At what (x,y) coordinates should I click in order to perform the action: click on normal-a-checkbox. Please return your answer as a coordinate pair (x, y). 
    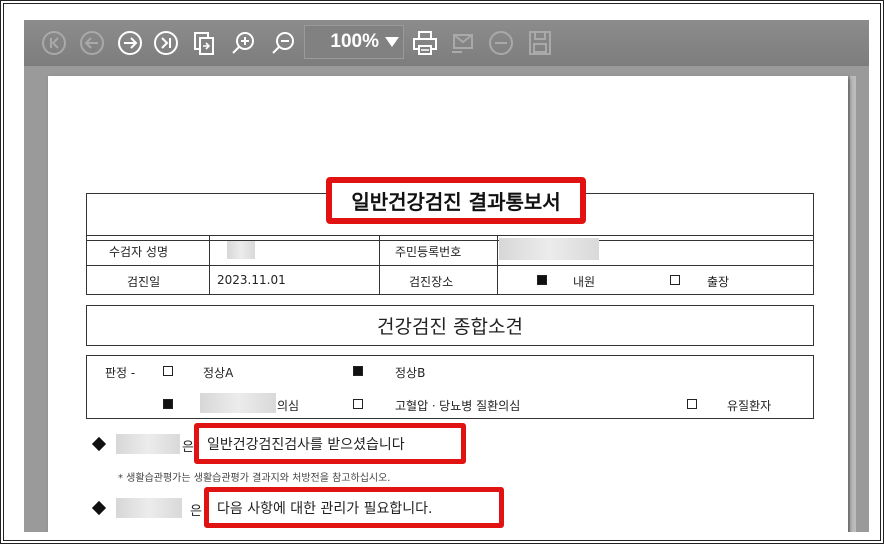
    Looking at the image, I should click on (168, 371).